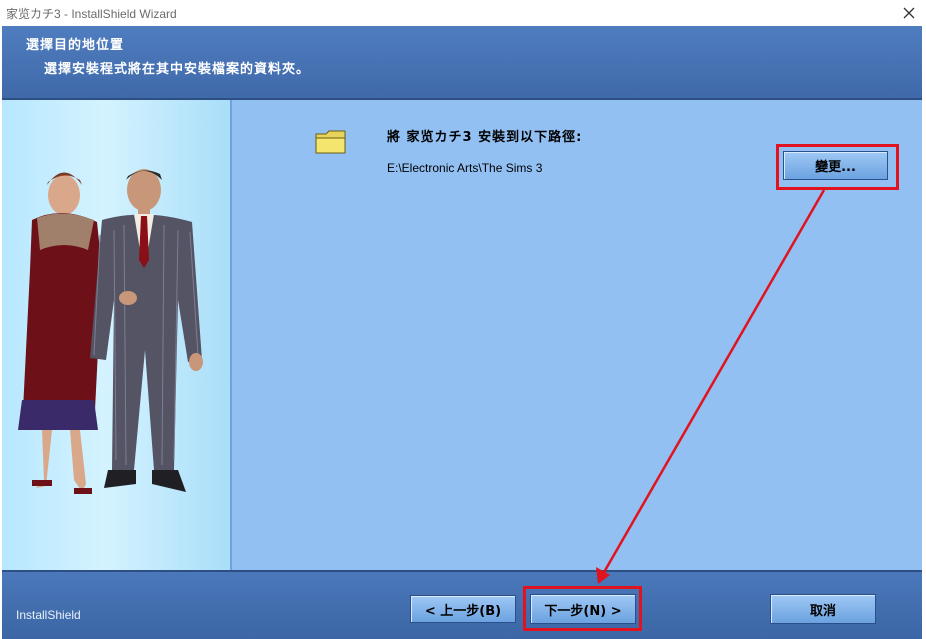  I want to click on window-title: 家览カチ3 - InstallShield Wizard, so click(91, 14).